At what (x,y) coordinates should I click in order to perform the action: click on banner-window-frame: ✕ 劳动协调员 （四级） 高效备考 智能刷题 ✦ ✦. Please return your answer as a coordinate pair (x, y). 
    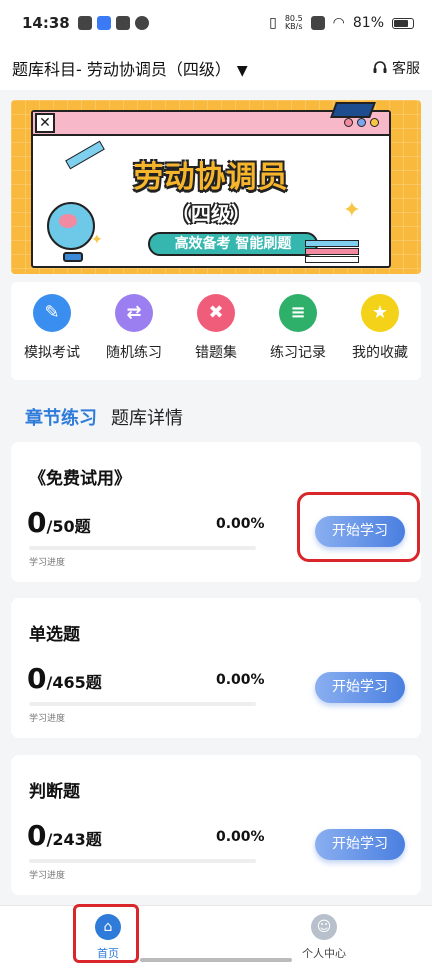
    Looking at the image, I should click on (211, 189).